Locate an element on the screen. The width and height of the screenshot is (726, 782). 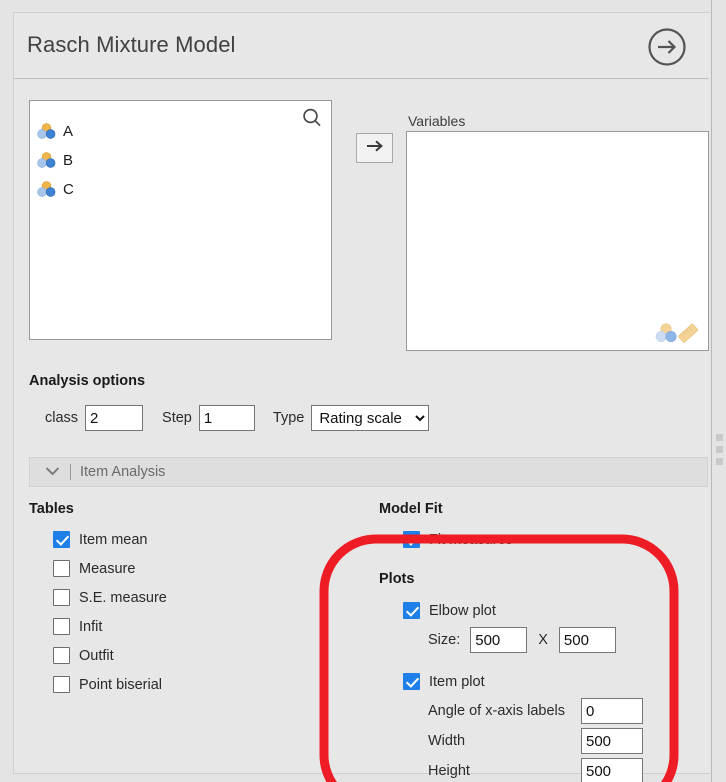
nominal-and-continuous-icon is located at coordinates (678, 333).